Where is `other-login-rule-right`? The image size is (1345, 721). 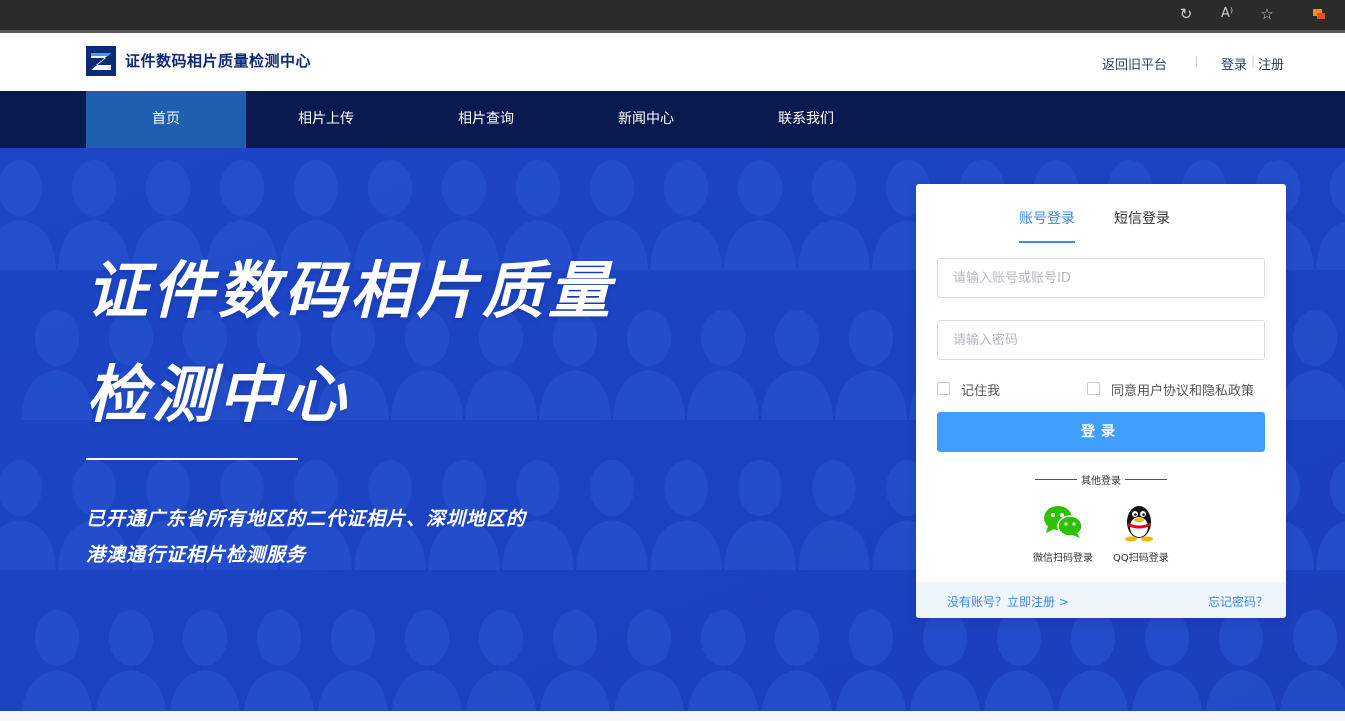 other-login-rule-right is located at coordinates (1146, 479).